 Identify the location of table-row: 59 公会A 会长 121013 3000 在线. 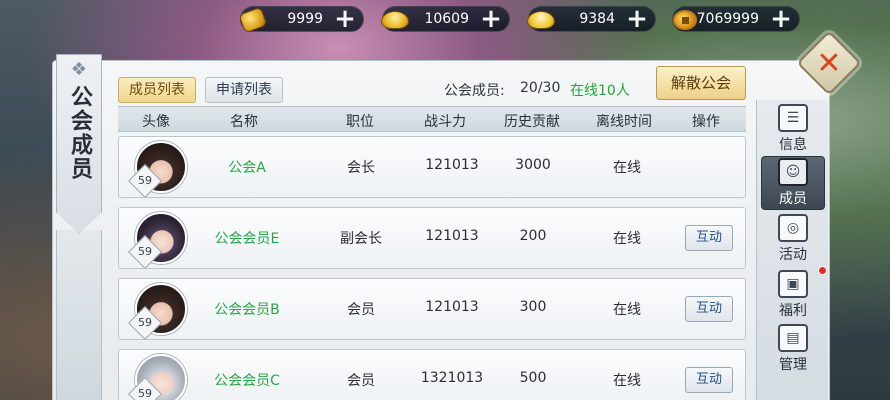
(432, 167).